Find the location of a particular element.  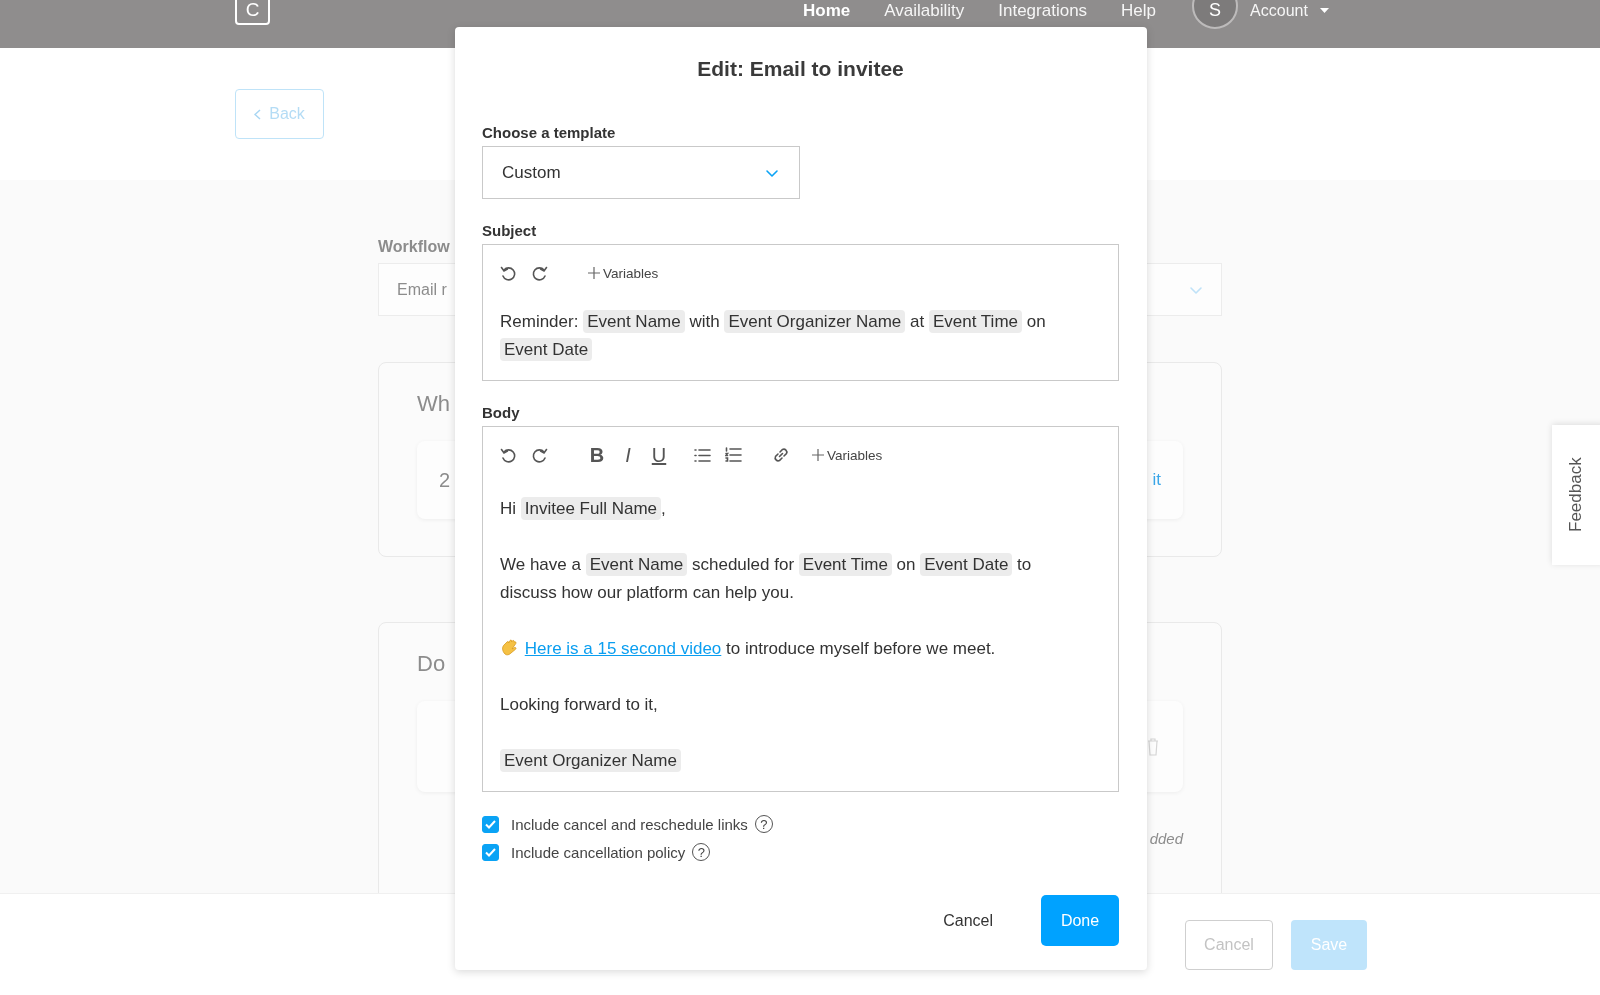

subject-editor: Variables Reminder: Event Name with Event Organizer Name at Event Time on Event Date is located at coordinates (800, 312).